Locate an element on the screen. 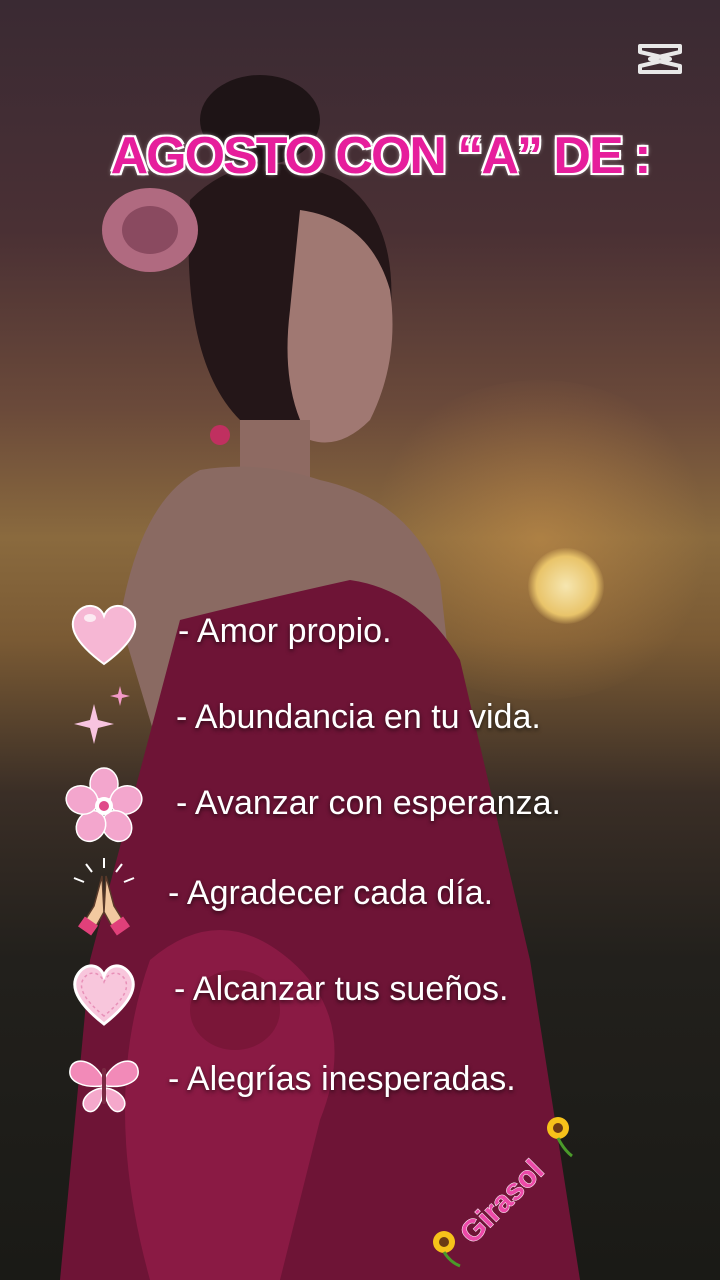  cherry-blossom-icon is located at coordinates (104, 805).